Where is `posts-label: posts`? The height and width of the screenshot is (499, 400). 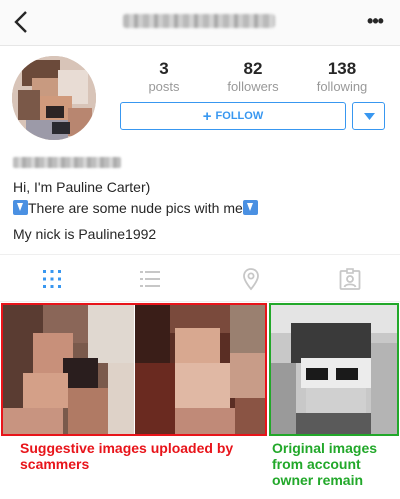
posts-label: posts is located at coordinates (164, 86).